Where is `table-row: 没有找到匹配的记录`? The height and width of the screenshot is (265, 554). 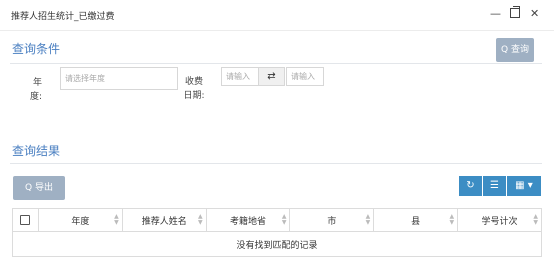
table-row: 没有找到匹配的记录 is located at coordinates (277, 244).